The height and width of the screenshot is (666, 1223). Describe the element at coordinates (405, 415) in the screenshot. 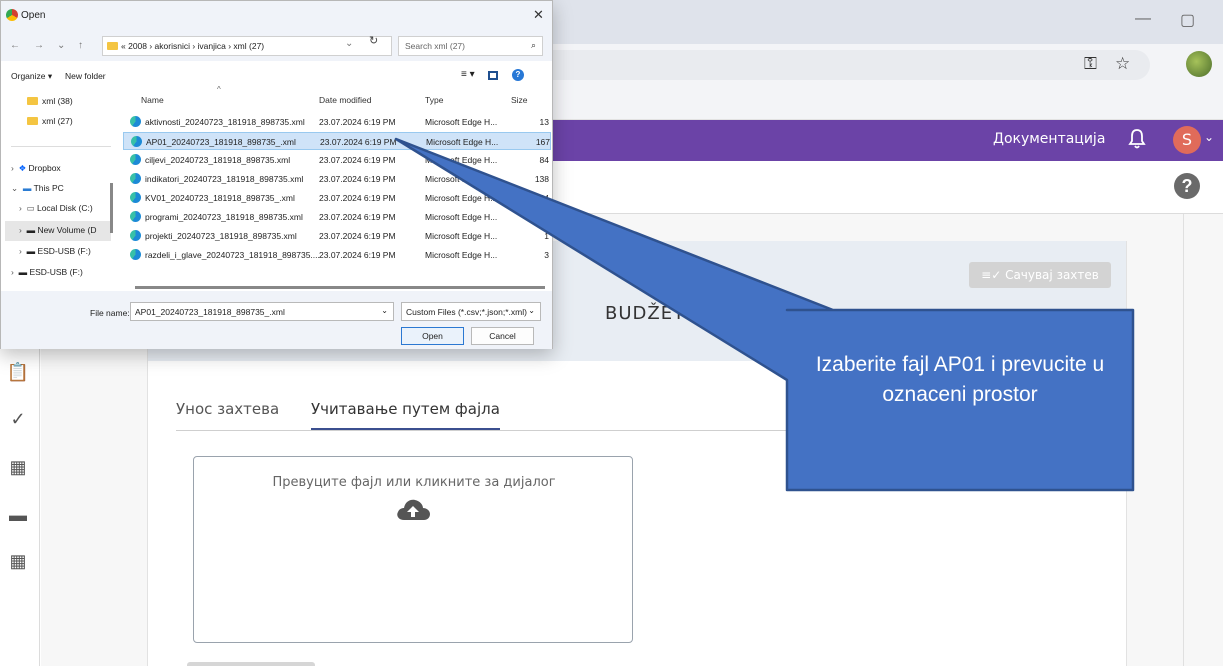

I see `tab-file-upload: Учитавање путем фајла` at that location.